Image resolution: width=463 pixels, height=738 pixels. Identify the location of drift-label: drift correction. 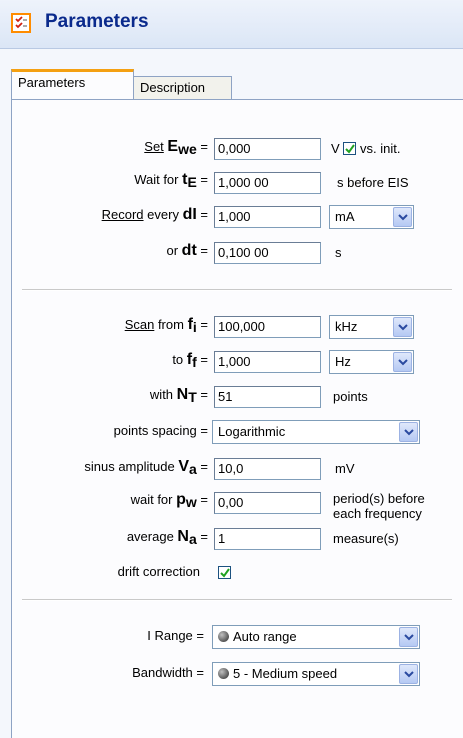
(158, 571).